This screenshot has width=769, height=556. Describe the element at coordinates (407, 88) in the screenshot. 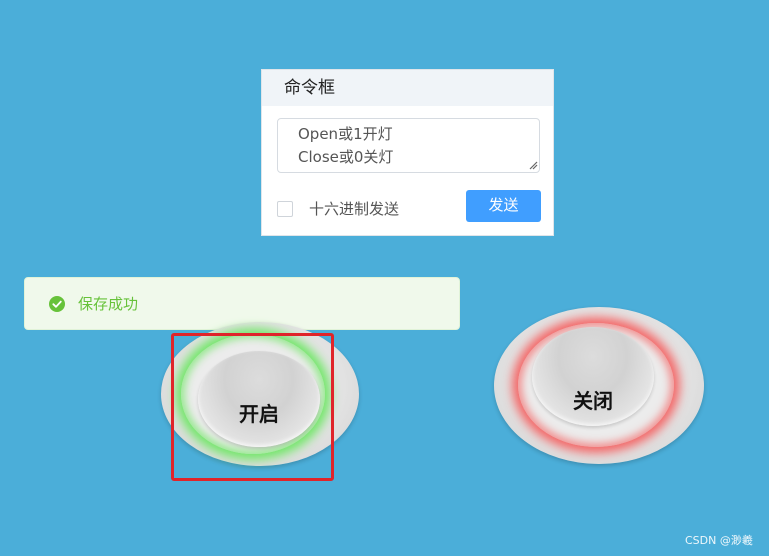

I see `command-panel-title: 命令框` at that location.